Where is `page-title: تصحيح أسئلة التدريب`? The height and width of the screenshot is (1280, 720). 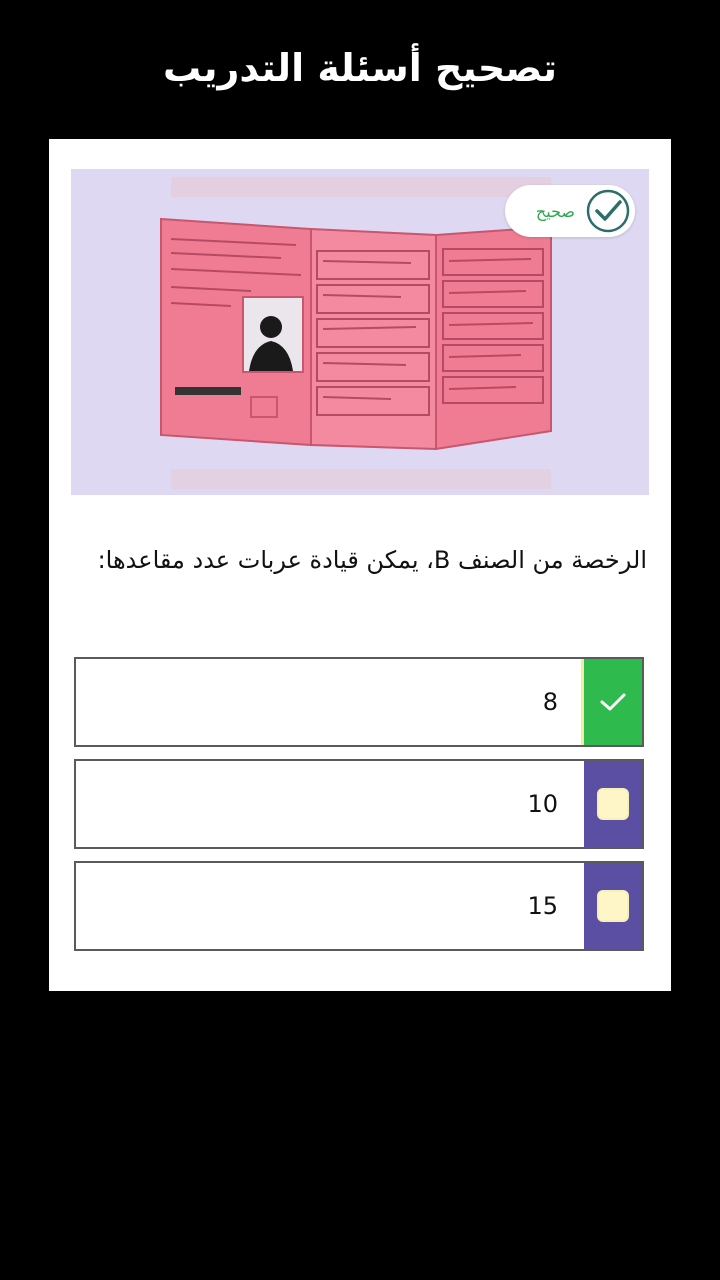
page-title: تصحيح أسئلة التدريب is located at coordinates (360, 68).